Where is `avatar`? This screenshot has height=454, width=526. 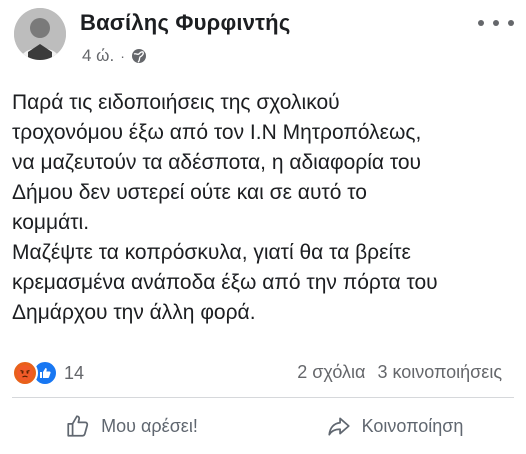 avatar is located at coordinates (40, 34).